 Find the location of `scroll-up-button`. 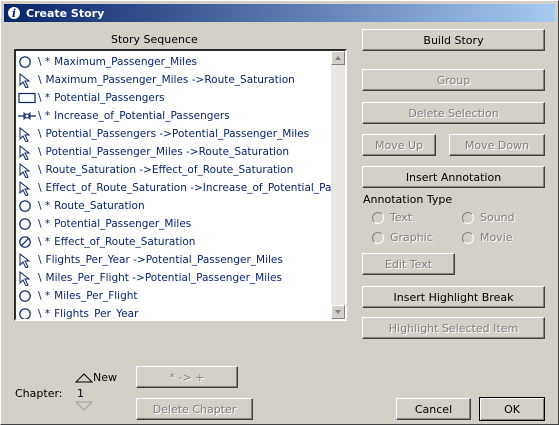

scroll-up-button is located at coordinates (338, 58).